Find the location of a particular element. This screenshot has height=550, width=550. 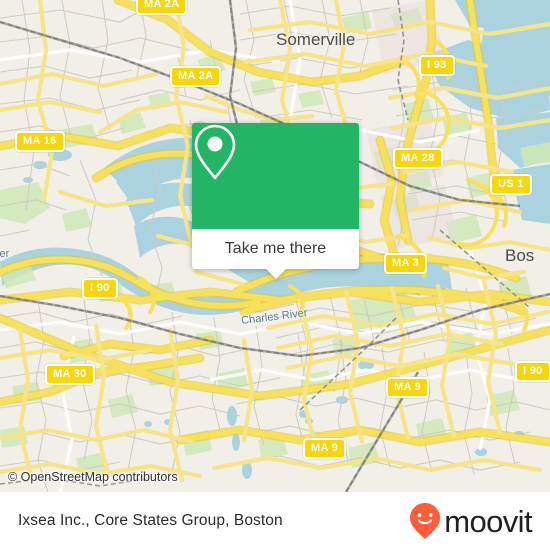

road-shield-ma-2a: MA 2A is located at coordinates (196, 76).